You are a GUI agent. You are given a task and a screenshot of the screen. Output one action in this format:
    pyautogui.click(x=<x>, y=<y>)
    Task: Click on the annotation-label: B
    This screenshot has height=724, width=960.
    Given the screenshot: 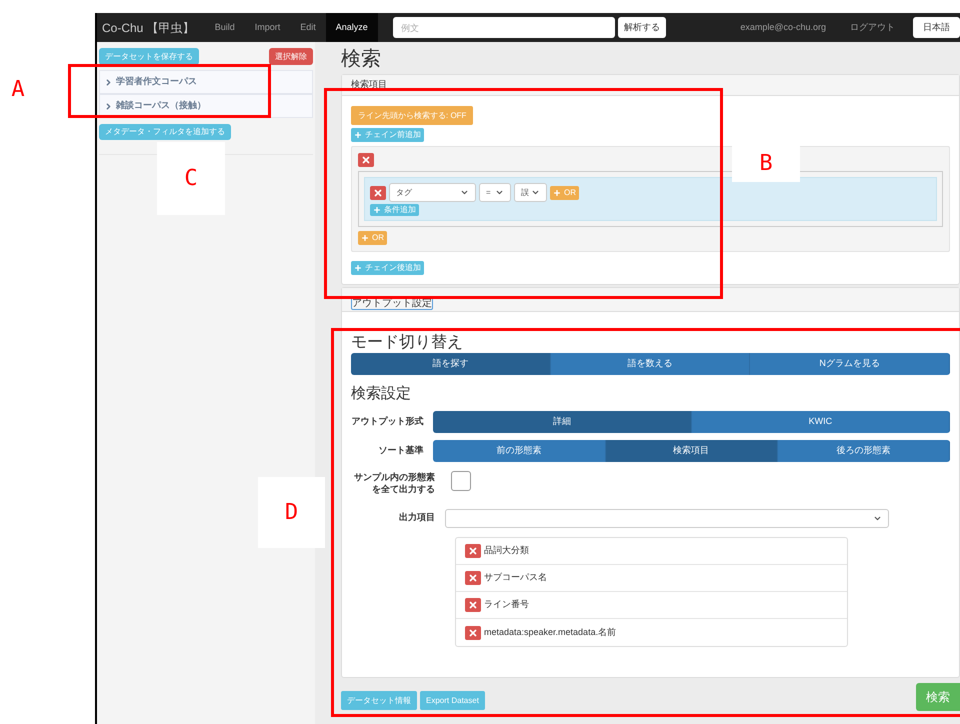 What is the action you would take?
    pyautogui.click(x=766, y=163)
    